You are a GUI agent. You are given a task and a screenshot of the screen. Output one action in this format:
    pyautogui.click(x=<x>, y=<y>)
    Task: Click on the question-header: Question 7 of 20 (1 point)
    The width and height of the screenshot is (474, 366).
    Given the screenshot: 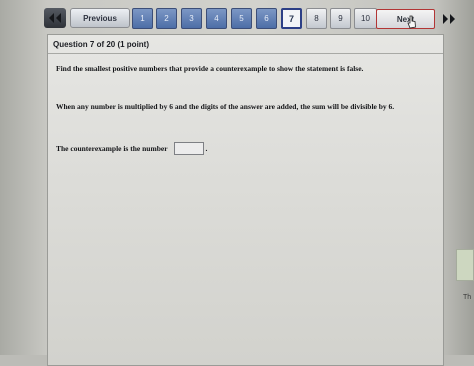 What is the action you would take?
    pyautogui.click(x=101, y=44)
    